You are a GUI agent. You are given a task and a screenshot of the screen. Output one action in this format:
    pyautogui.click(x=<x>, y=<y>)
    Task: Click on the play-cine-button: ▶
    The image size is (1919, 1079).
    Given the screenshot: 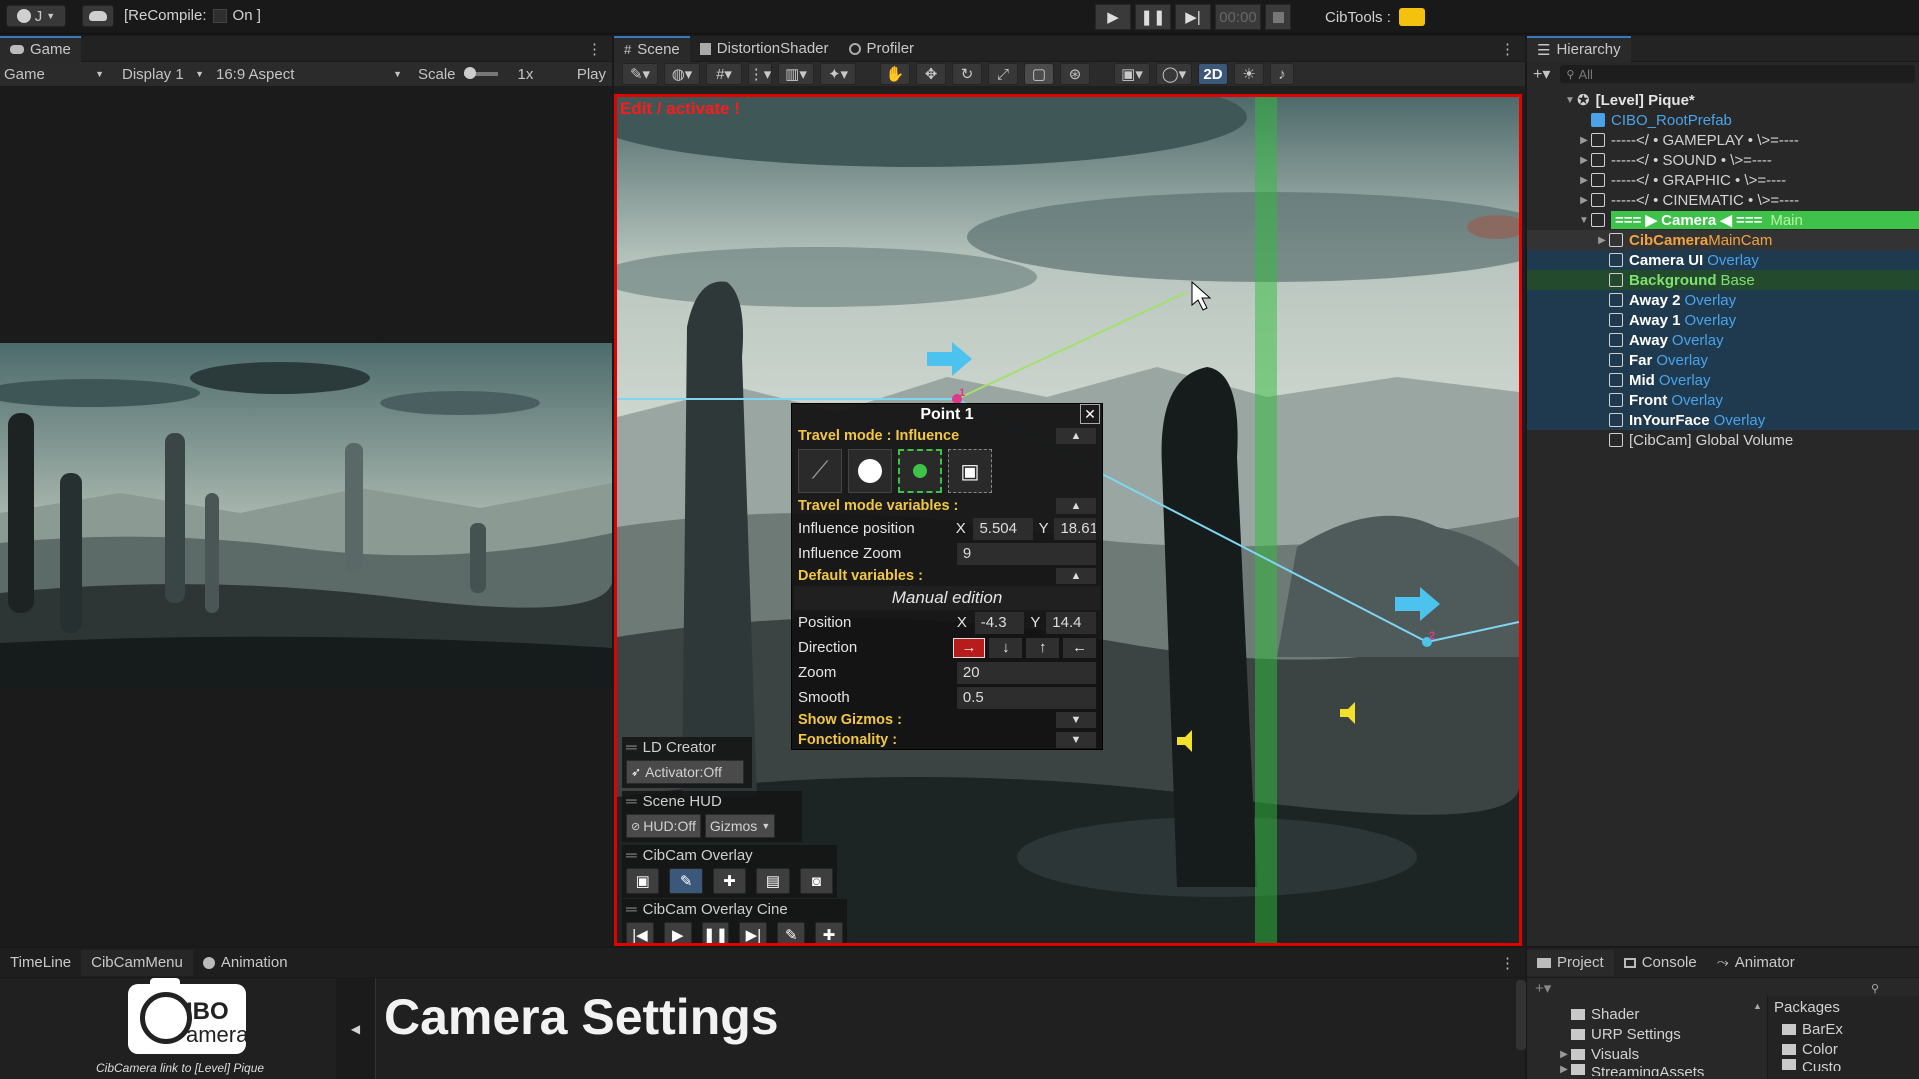 What is the action you would take?
    pyautogui.click(x=677, y=932)
    